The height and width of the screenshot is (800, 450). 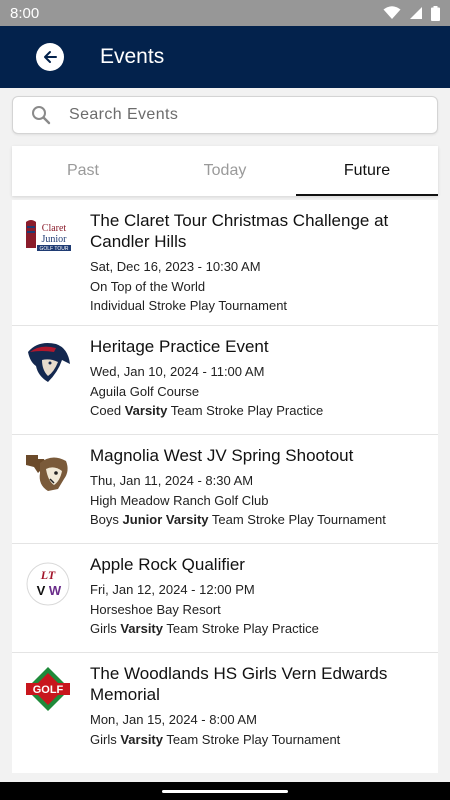 What do you see at coordinates (132, 56) in the screenshot?
I see `page-title: Events` at bounding box center [132, 56].